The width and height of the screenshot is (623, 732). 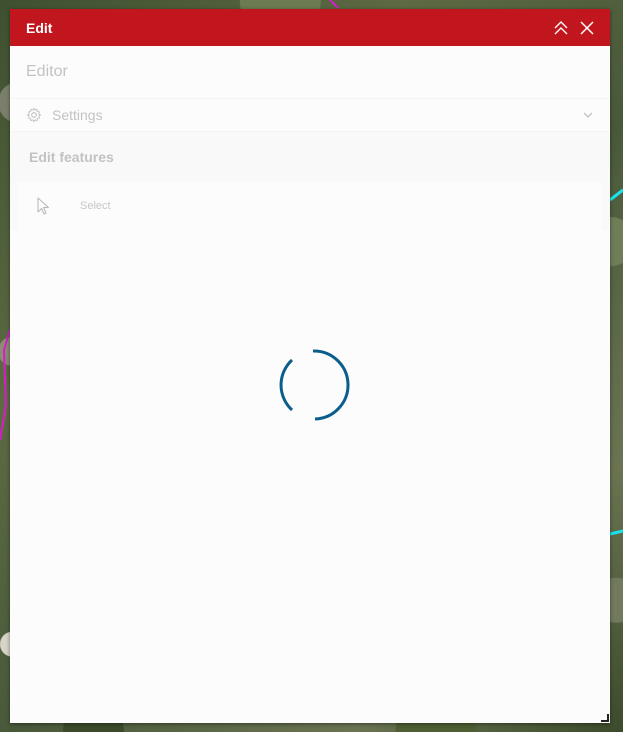 What do you see at coordinates (71, 157) in the screenshot?
I see `edit-features-title: Edit features` at bounding box center [71, 157].